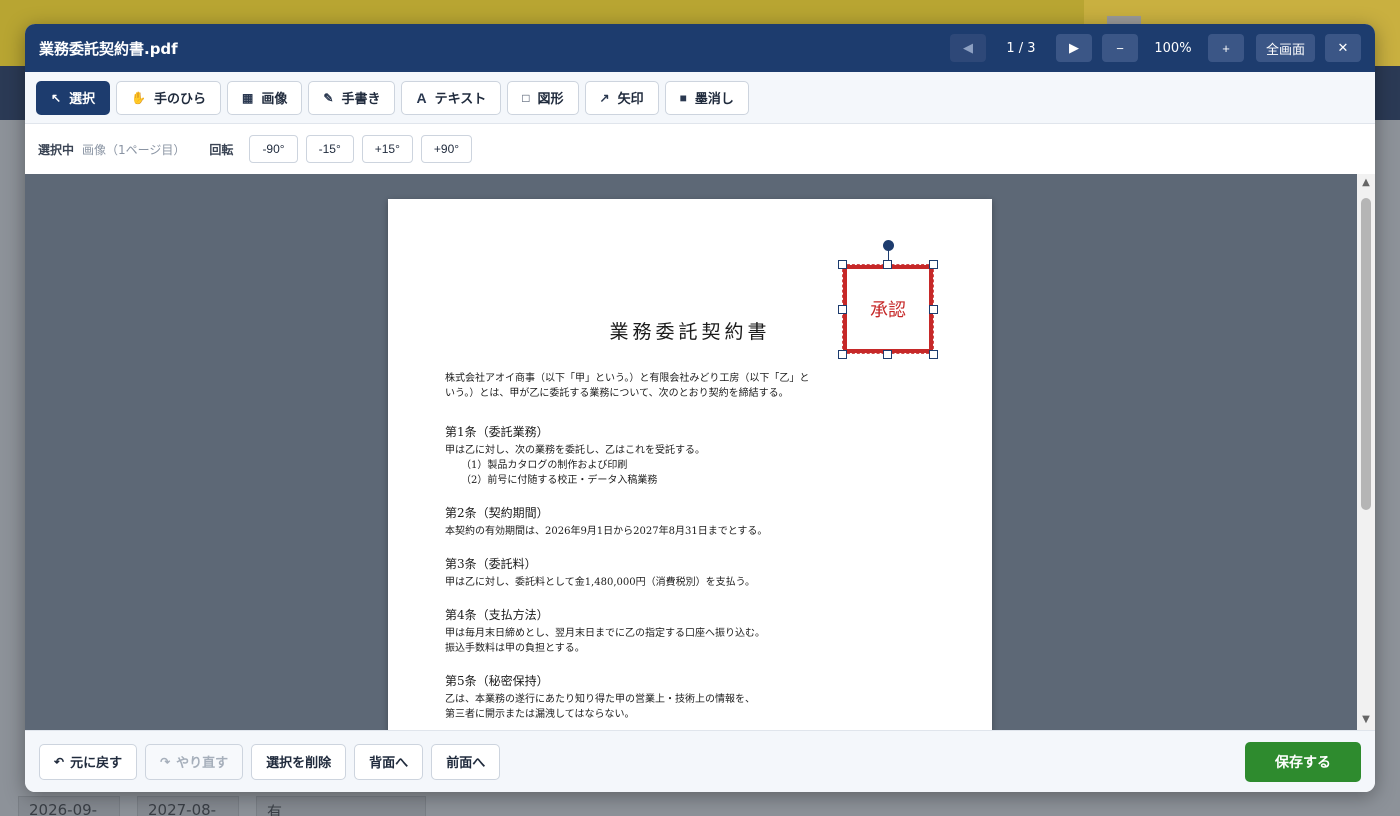  What do you see at coordinates (446, 149) in the screenshot?
I see `rotate-plus-90-button: +90°` at bounding box center [446, 149].